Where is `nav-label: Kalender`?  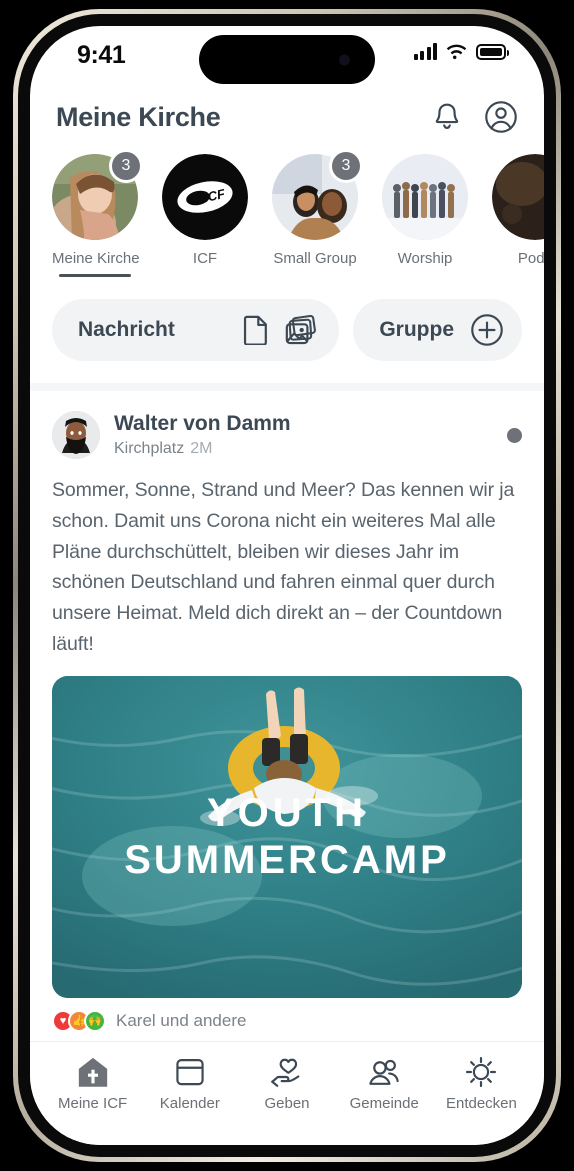 nav-label: Kalender is located at coordinates (189, 1103).